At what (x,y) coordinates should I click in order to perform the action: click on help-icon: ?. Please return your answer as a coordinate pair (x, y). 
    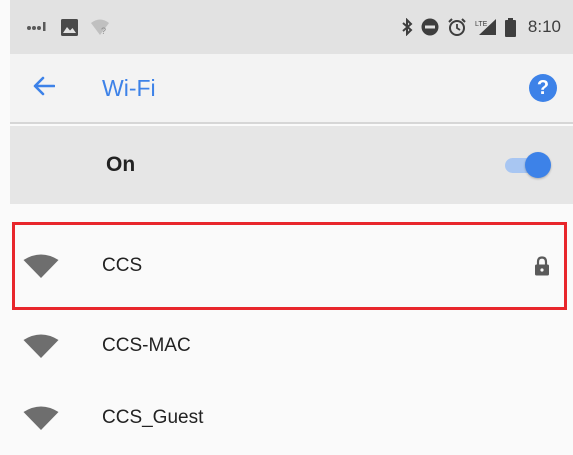
    Looking at the image, I should click on (543, 88).